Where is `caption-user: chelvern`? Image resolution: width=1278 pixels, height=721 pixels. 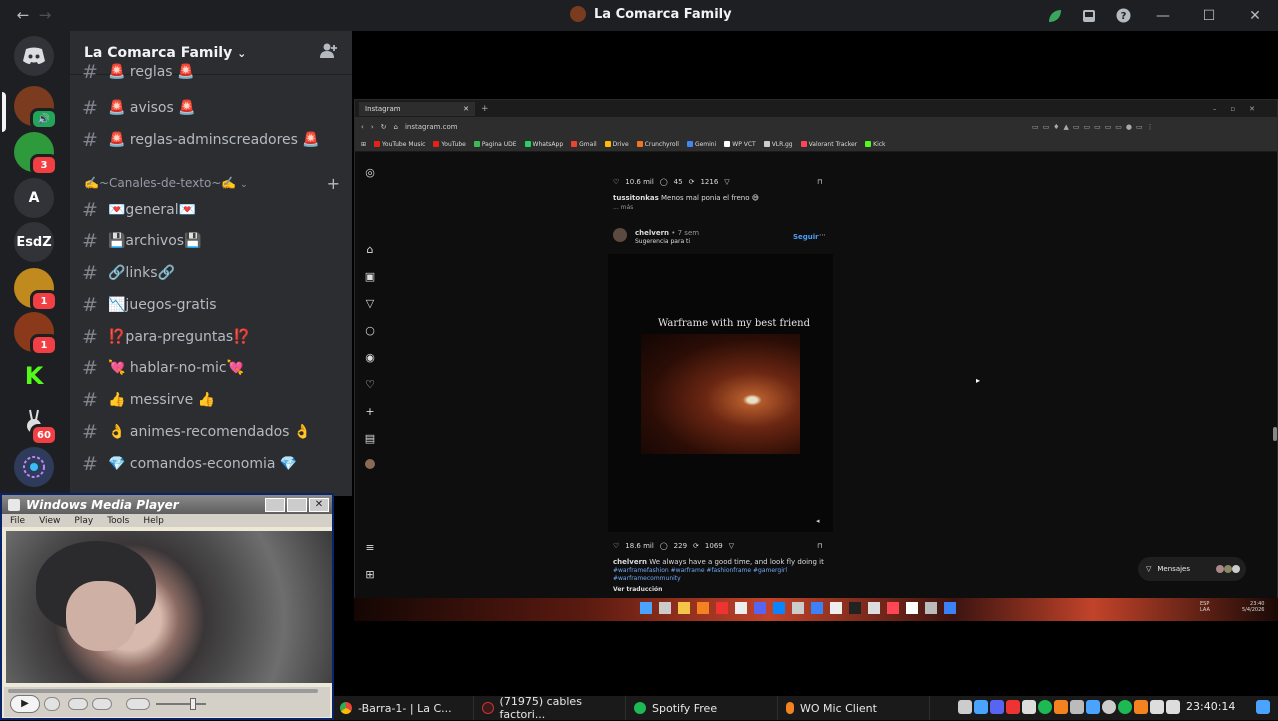
caption-user: chelvern is located at coordinates (630, 562).